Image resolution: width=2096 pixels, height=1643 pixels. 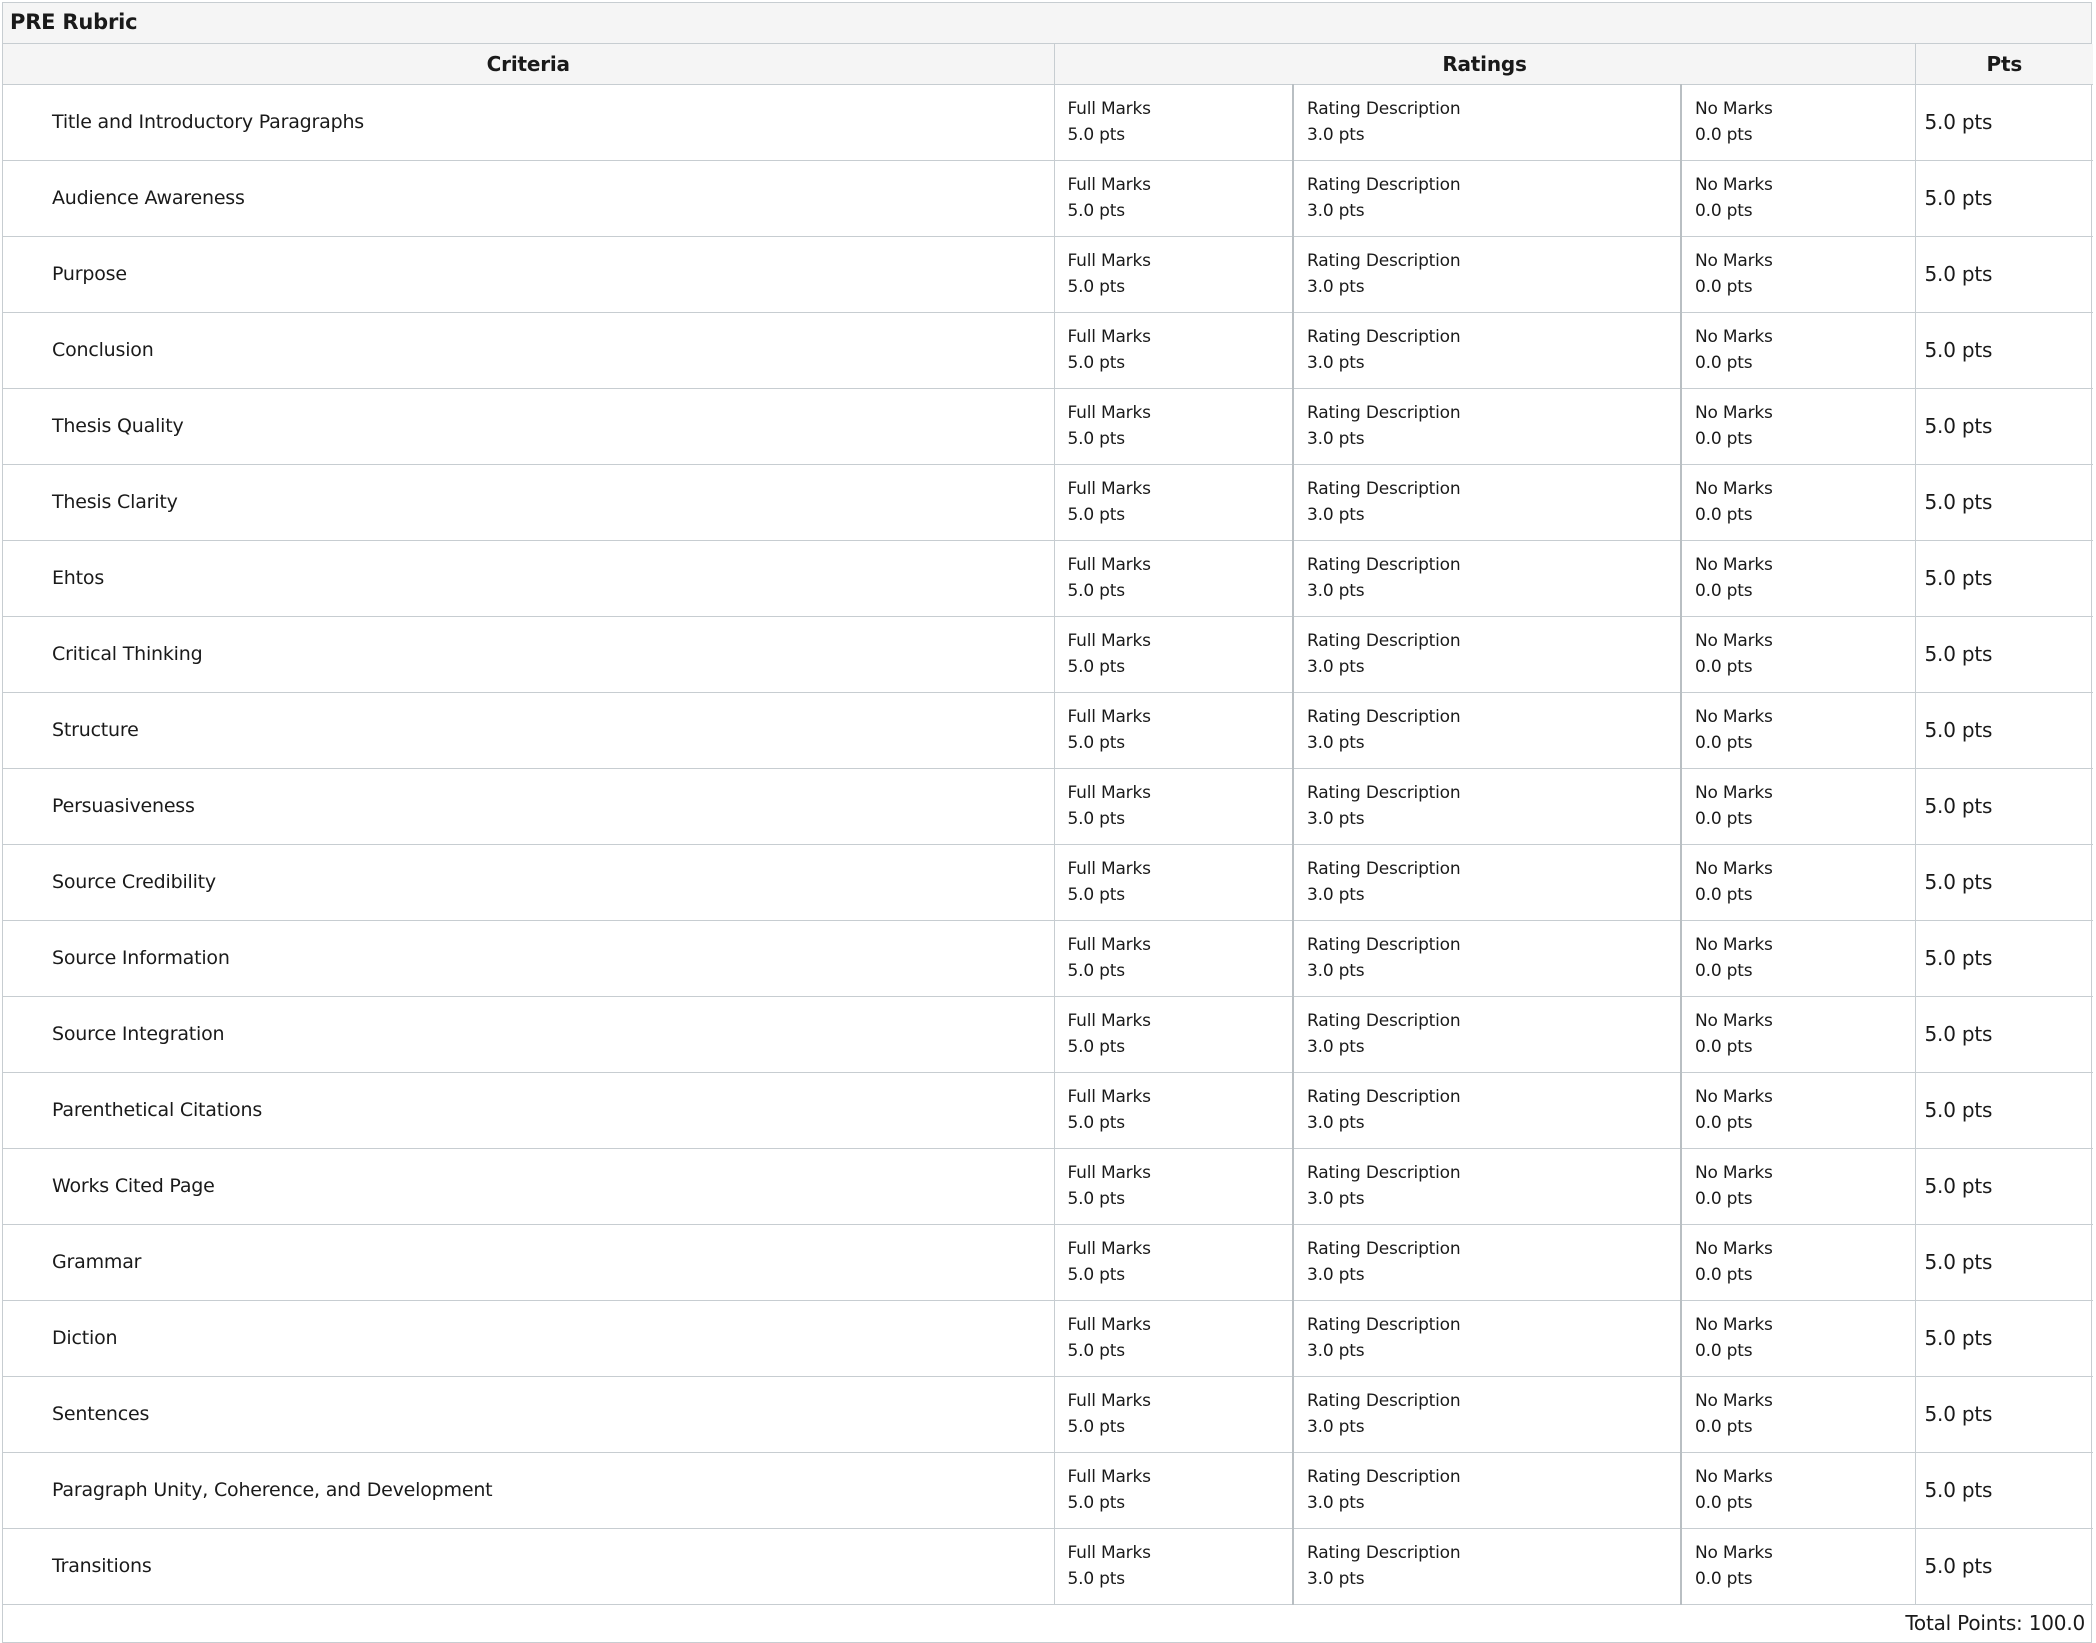 I want to click on criterion-name: Works Cited Page, so click(x=529, y=1186).